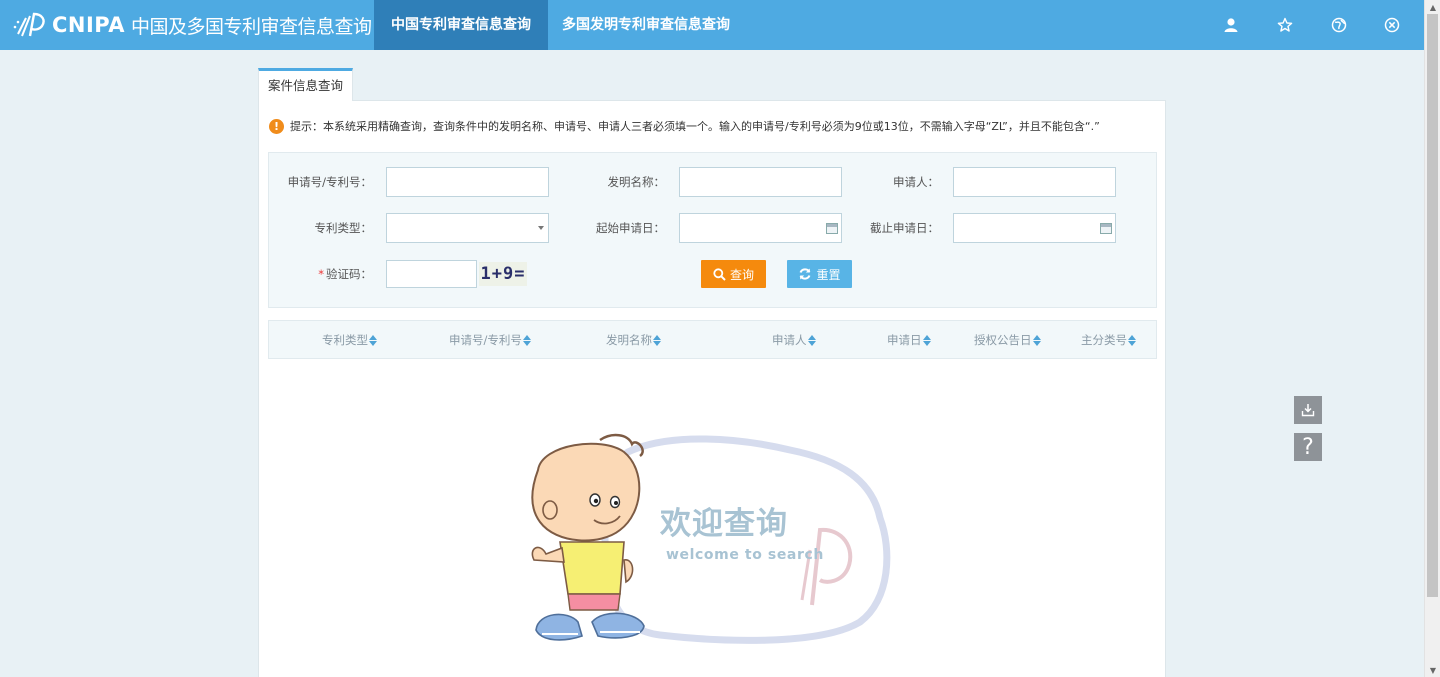  Describe the element at coordinates (630, 228) in the screenshot. I see `start-date-label: 起始申请日：` at that location.